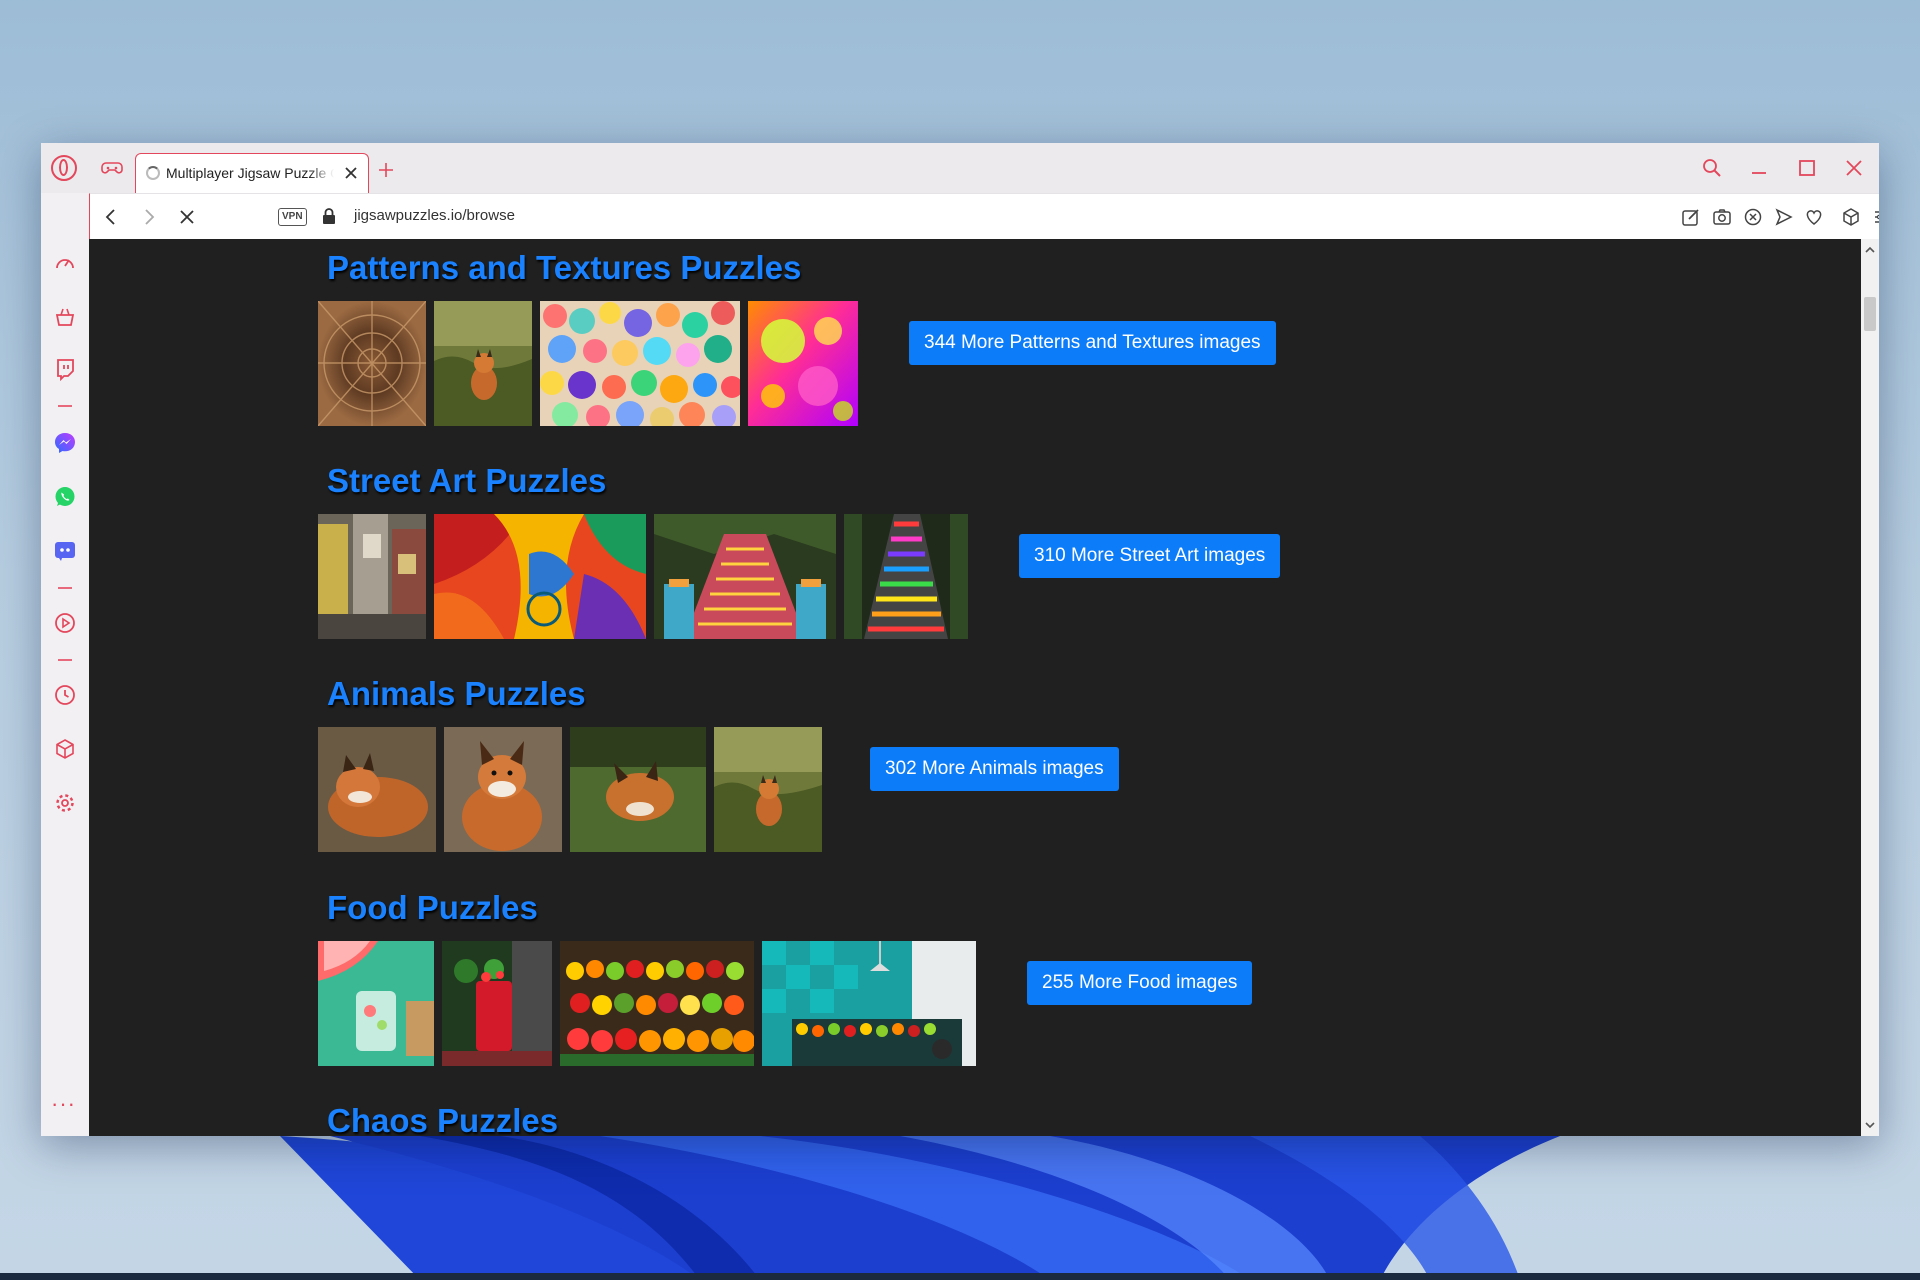 The height and width of the screenshot is (1280, 1920). What do you see at coordinates (1753, 217) in the screenshot?
I see `ad-blocker-icon` at bounding box center [1753, 217].